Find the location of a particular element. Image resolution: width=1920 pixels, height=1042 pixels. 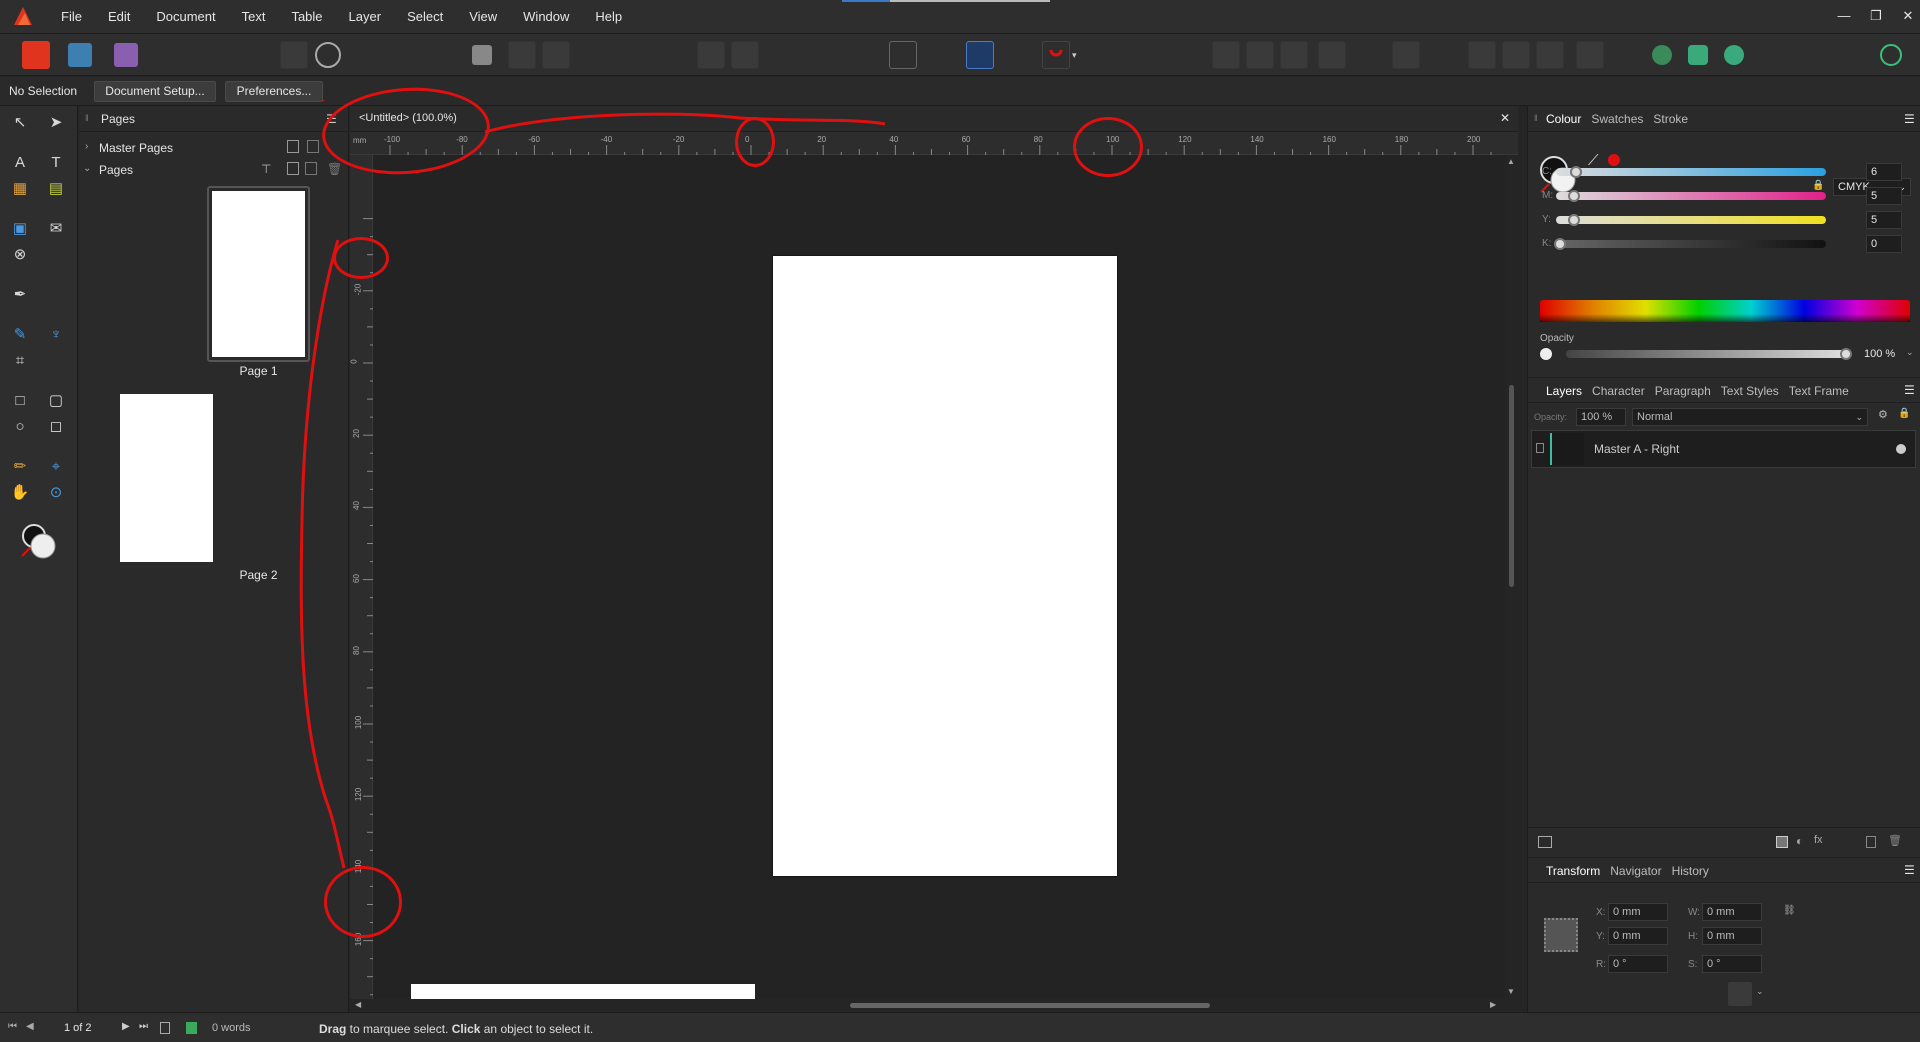

page-2-thumbnail is located at coordinates (166, 478).